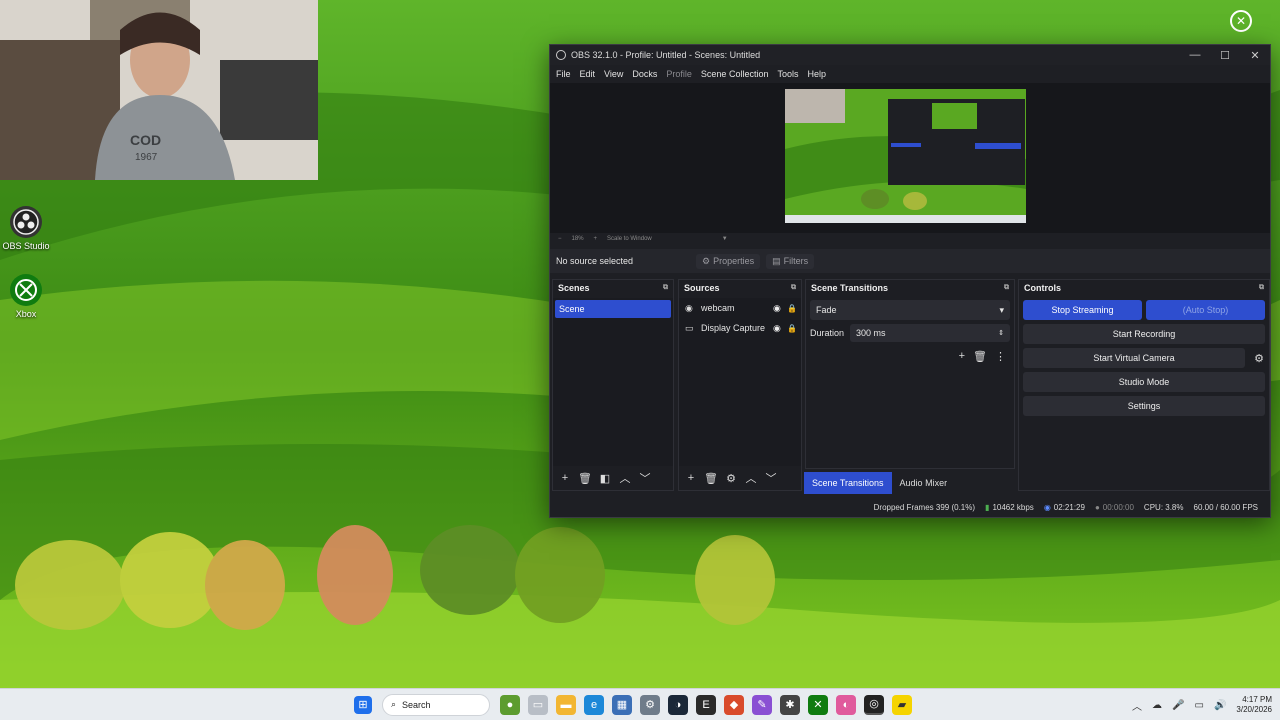  What do you see at coordinates (1157, 705) in the screenshot?
I see `cloud-icon: ☁` at bounding box center [1157, 705].